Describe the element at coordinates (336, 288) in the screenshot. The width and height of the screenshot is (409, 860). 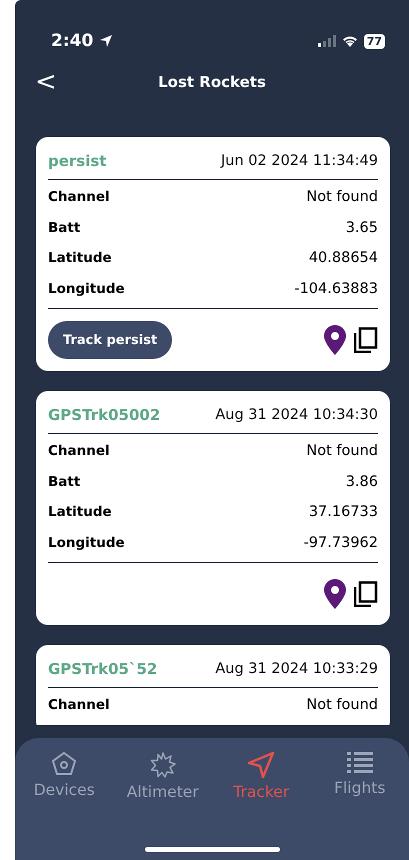
I see `field-value: -104.63883` at that location.